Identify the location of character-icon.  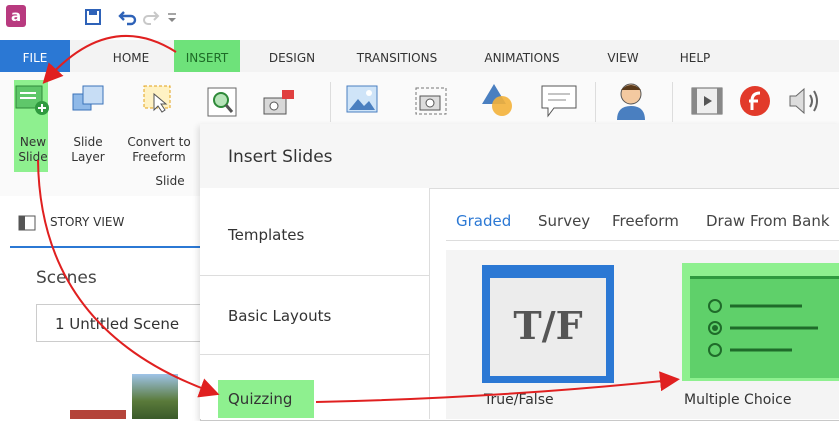
(631, 102).